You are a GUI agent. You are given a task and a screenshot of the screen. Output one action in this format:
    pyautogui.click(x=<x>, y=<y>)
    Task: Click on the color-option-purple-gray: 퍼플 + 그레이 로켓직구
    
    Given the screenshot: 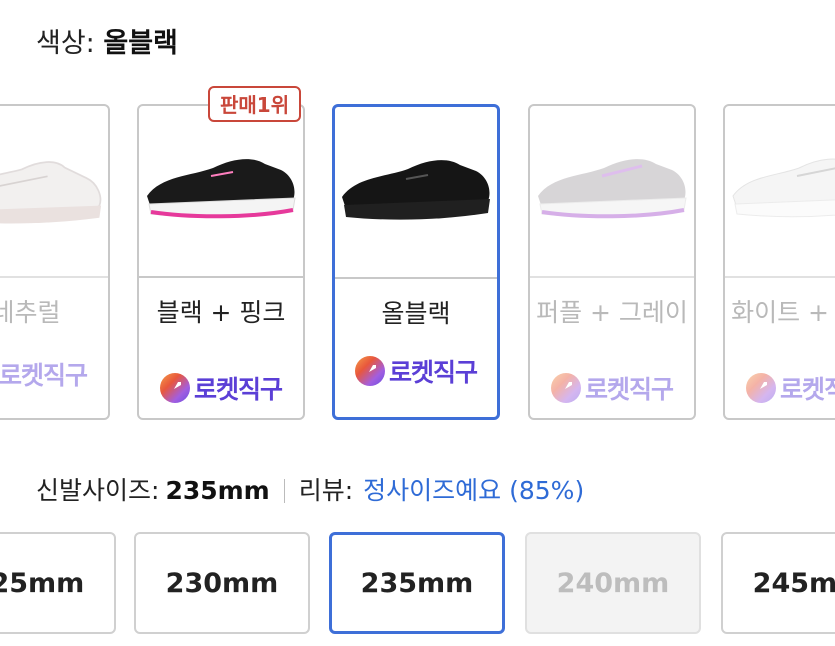 What is the action you would take?
    pyautogui.click(x=612, y=262)
    